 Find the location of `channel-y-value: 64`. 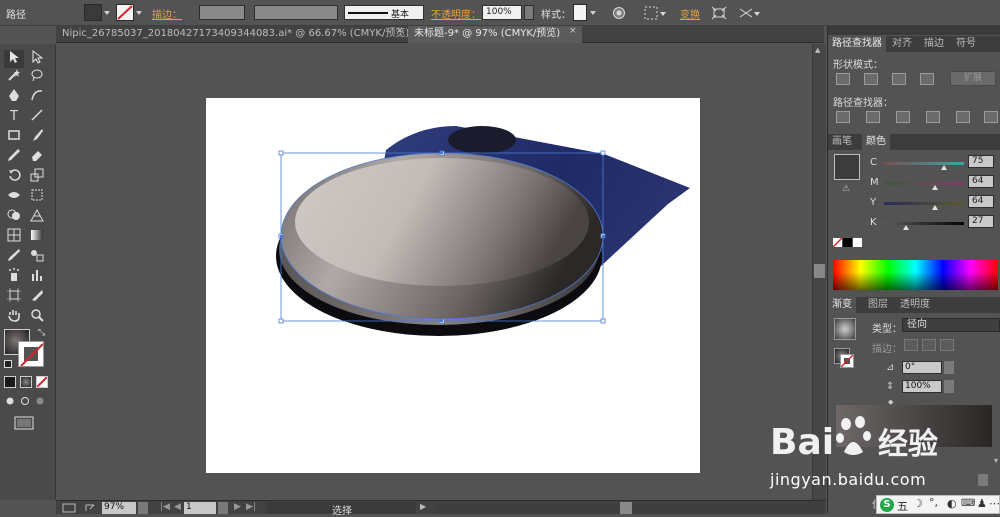

channel-y-value: 64 is located at coordinates (981, 201).